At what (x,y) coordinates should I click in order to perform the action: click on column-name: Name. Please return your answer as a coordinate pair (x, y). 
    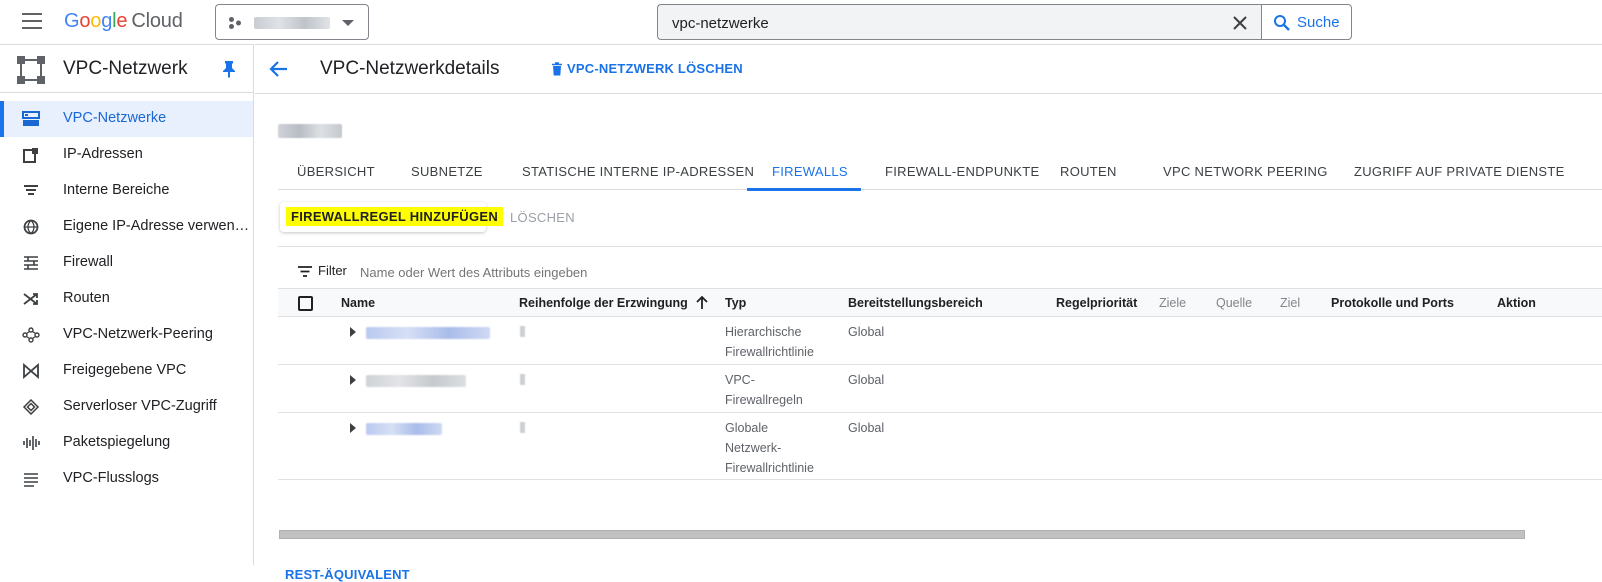
    Looking at the image, I should click on (358, 303).